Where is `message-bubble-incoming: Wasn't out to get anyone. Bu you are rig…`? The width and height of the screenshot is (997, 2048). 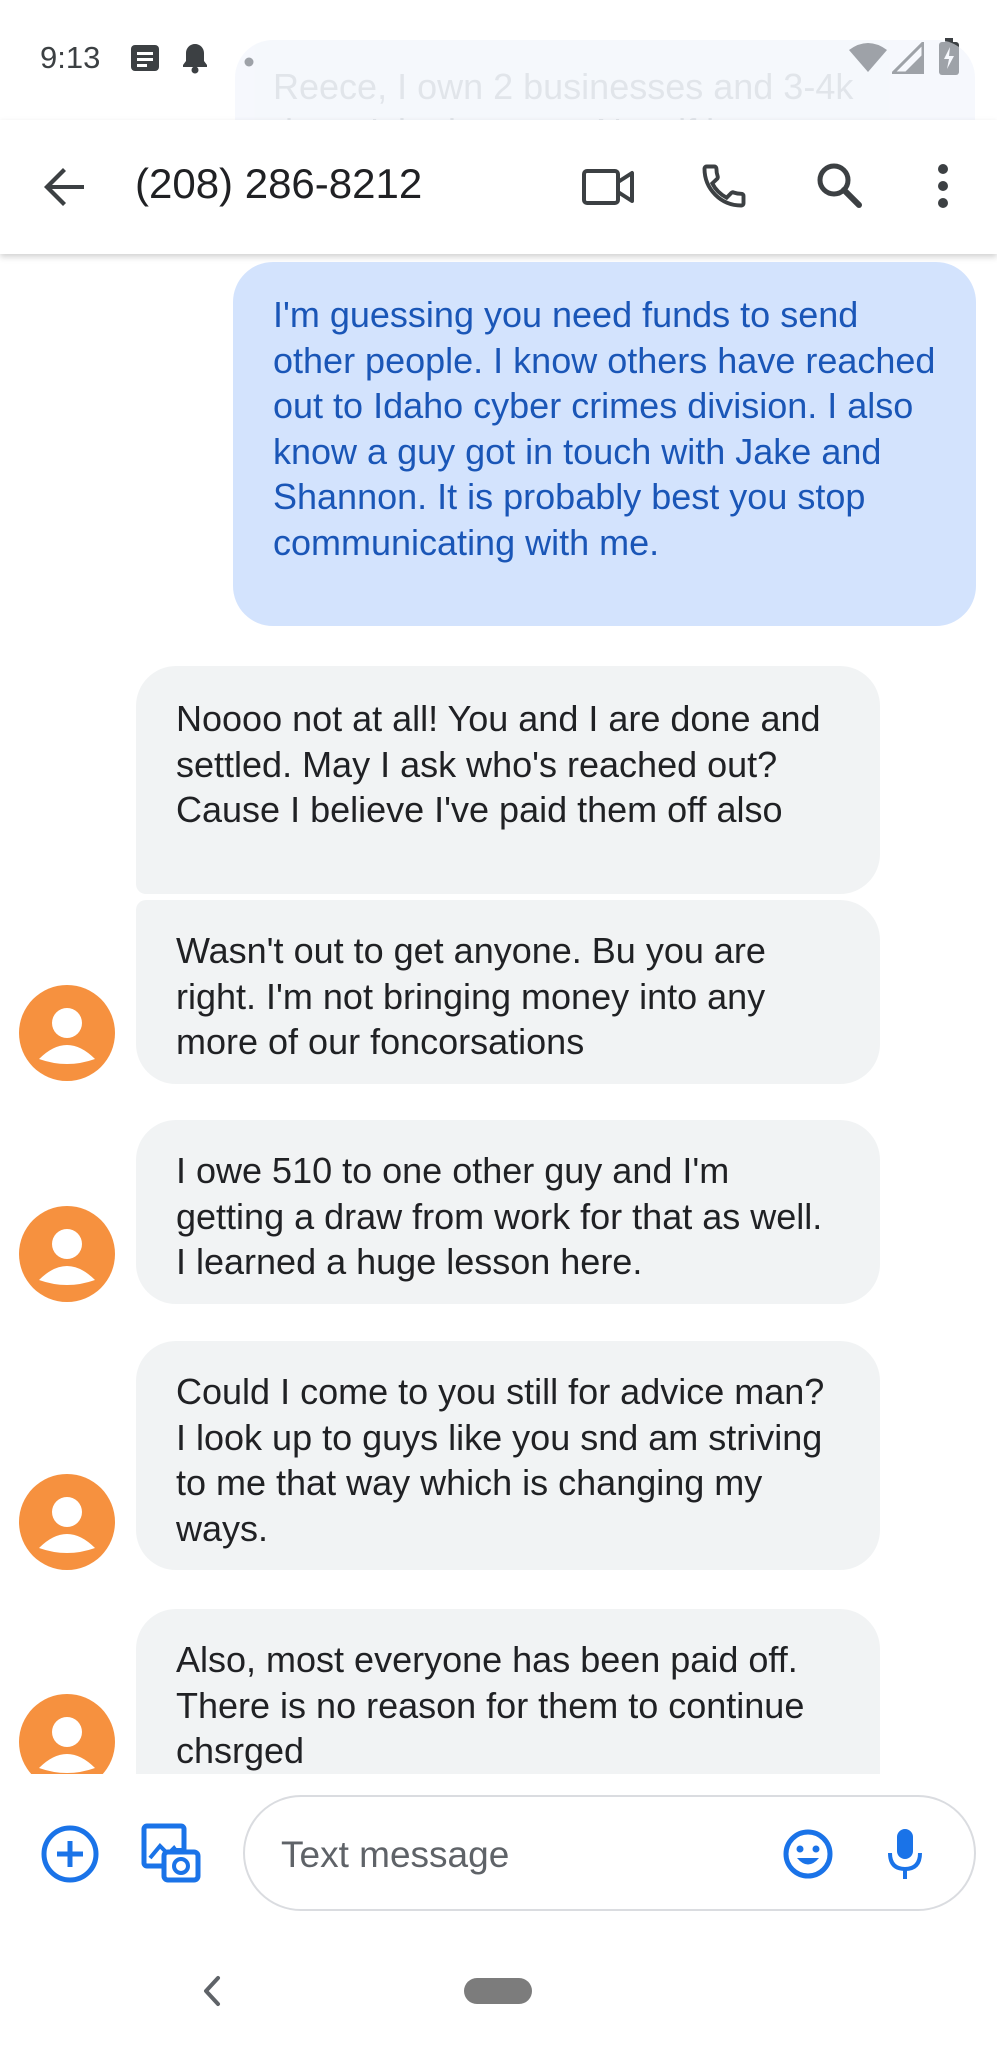
message-bubble-incoming: Wasn't out to get anyone. Bu you are rig… is located at coordinates (508, 992).